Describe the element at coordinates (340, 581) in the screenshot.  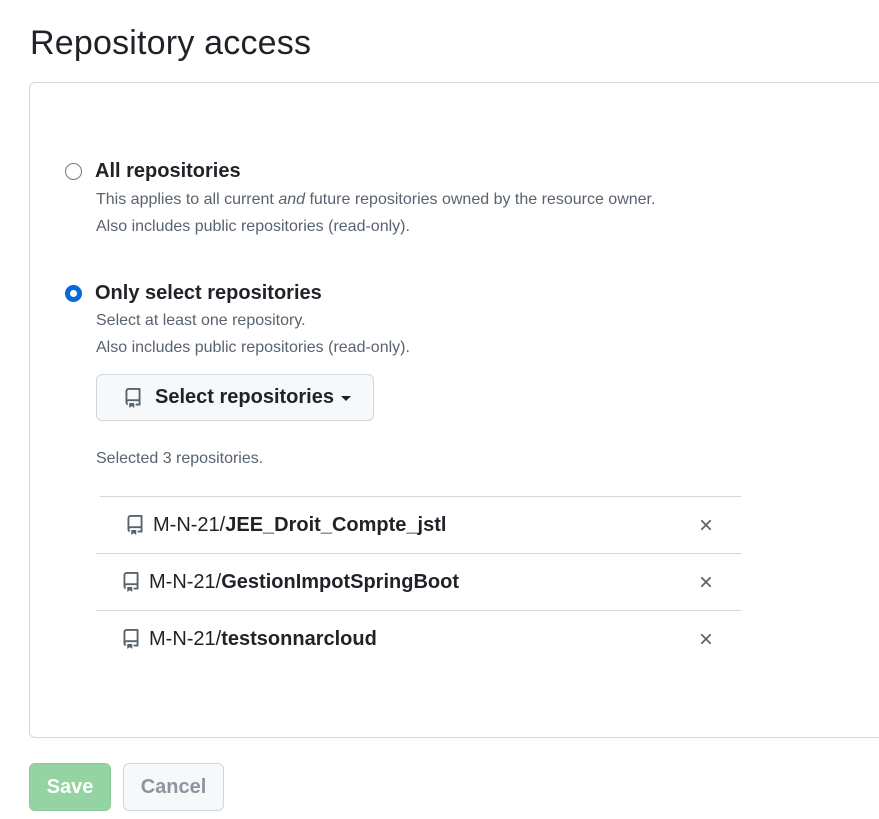
I see `repo-name: GestionImpotSpringBoot` at that location.